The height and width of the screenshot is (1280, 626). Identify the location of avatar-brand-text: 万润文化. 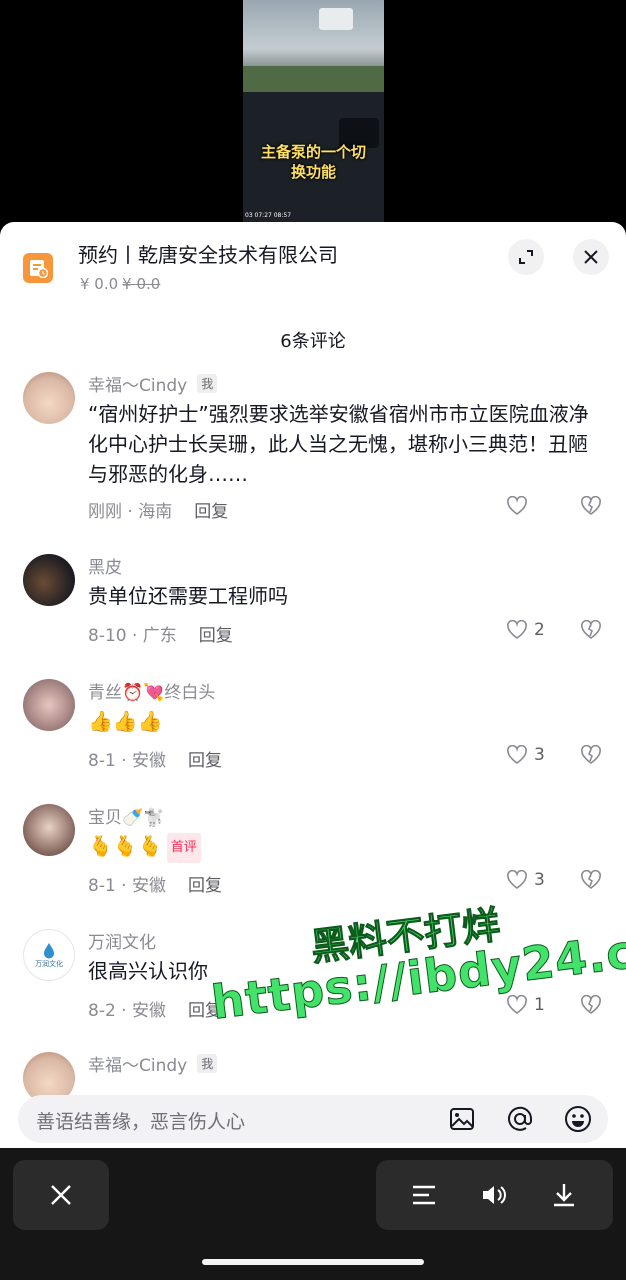
(49, 964).